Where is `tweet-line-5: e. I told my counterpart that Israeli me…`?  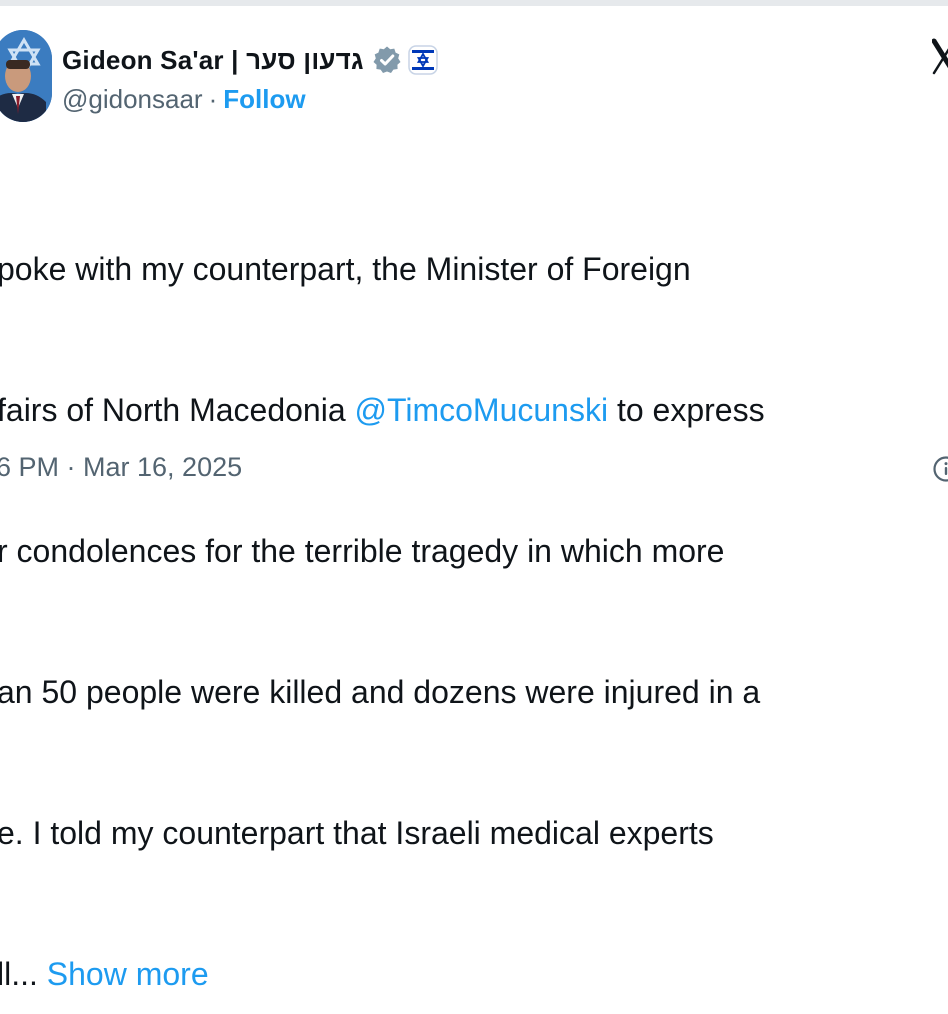
tweet-line-5: e. I told my counterpart that Israeli me… is located at coordinates (474, 833).